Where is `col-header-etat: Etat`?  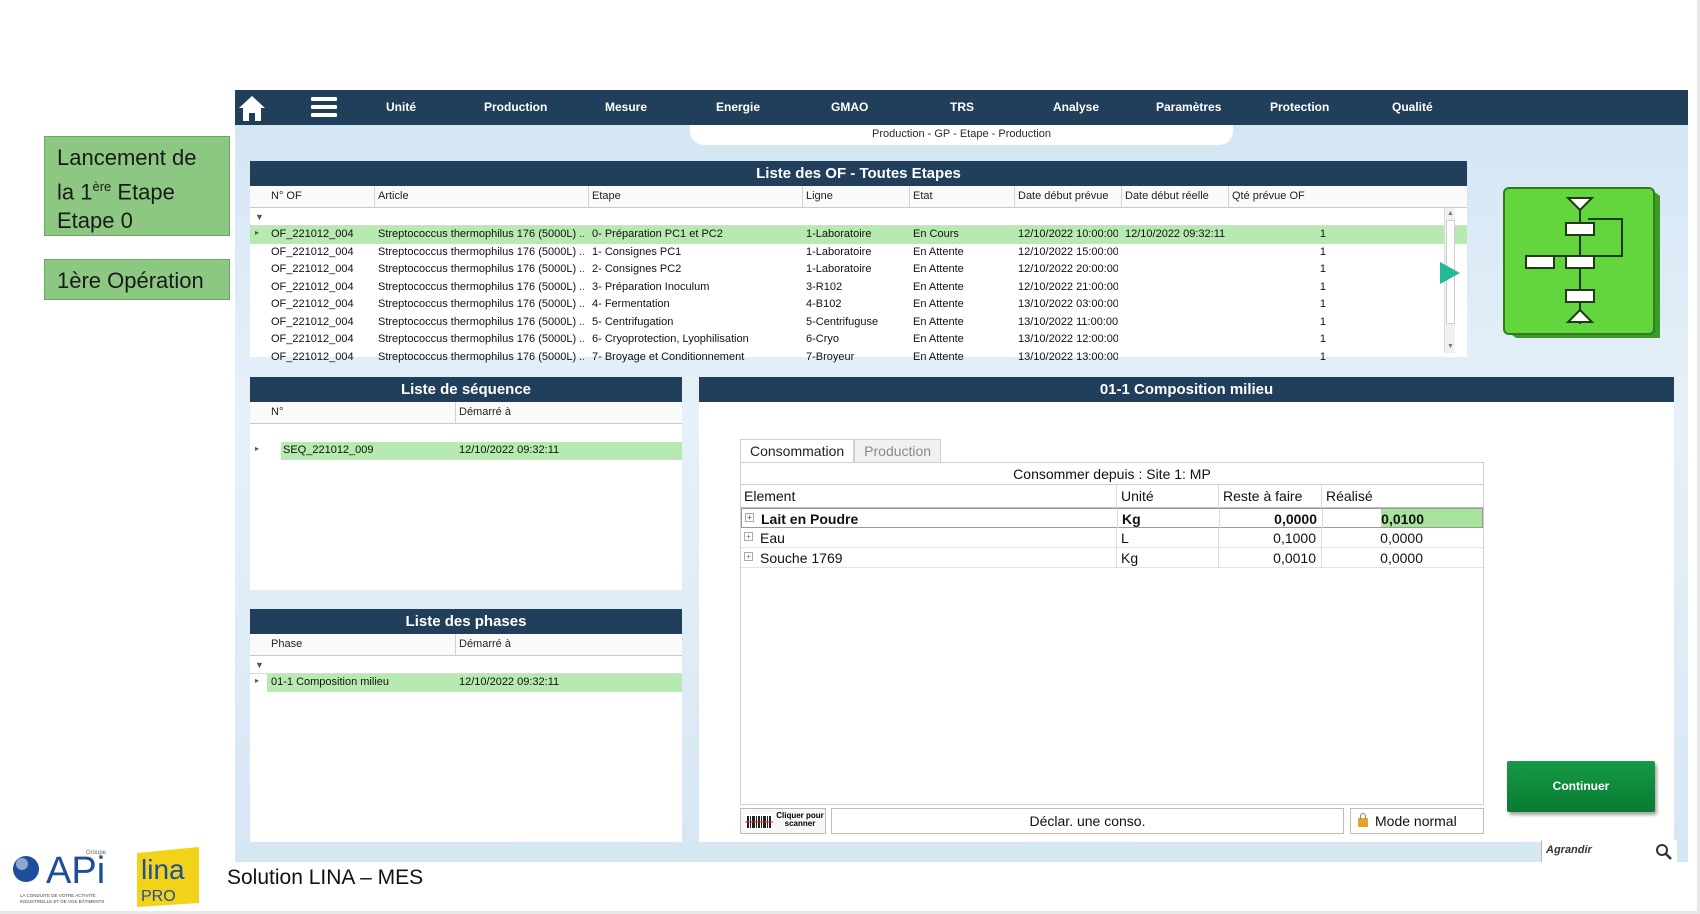
col-header-etat: Etat is located at coordinates (923, 196).